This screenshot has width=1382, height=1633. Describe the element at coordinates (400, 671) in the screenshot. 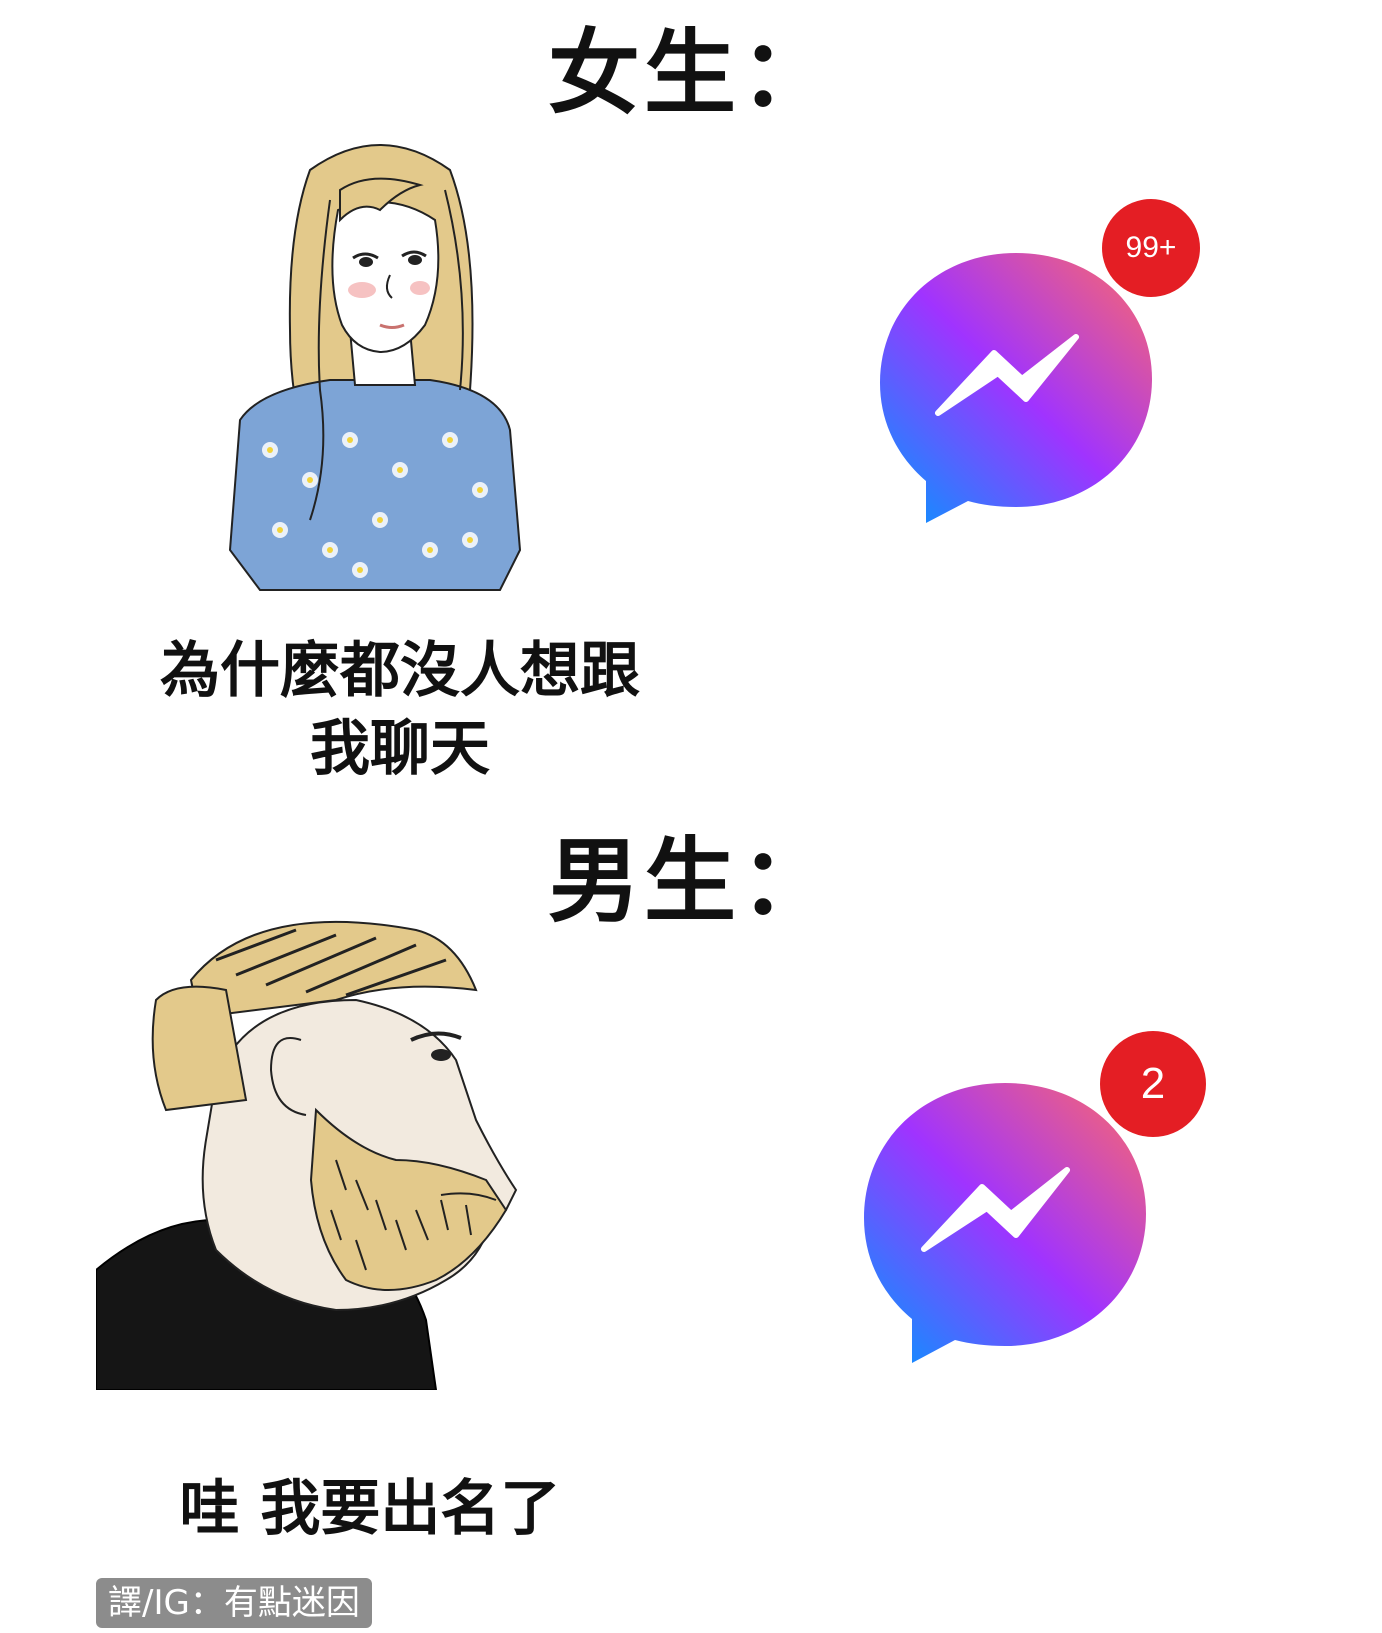

I see `caption-girl-line1: 為什麼都沒人想跟` at that location.